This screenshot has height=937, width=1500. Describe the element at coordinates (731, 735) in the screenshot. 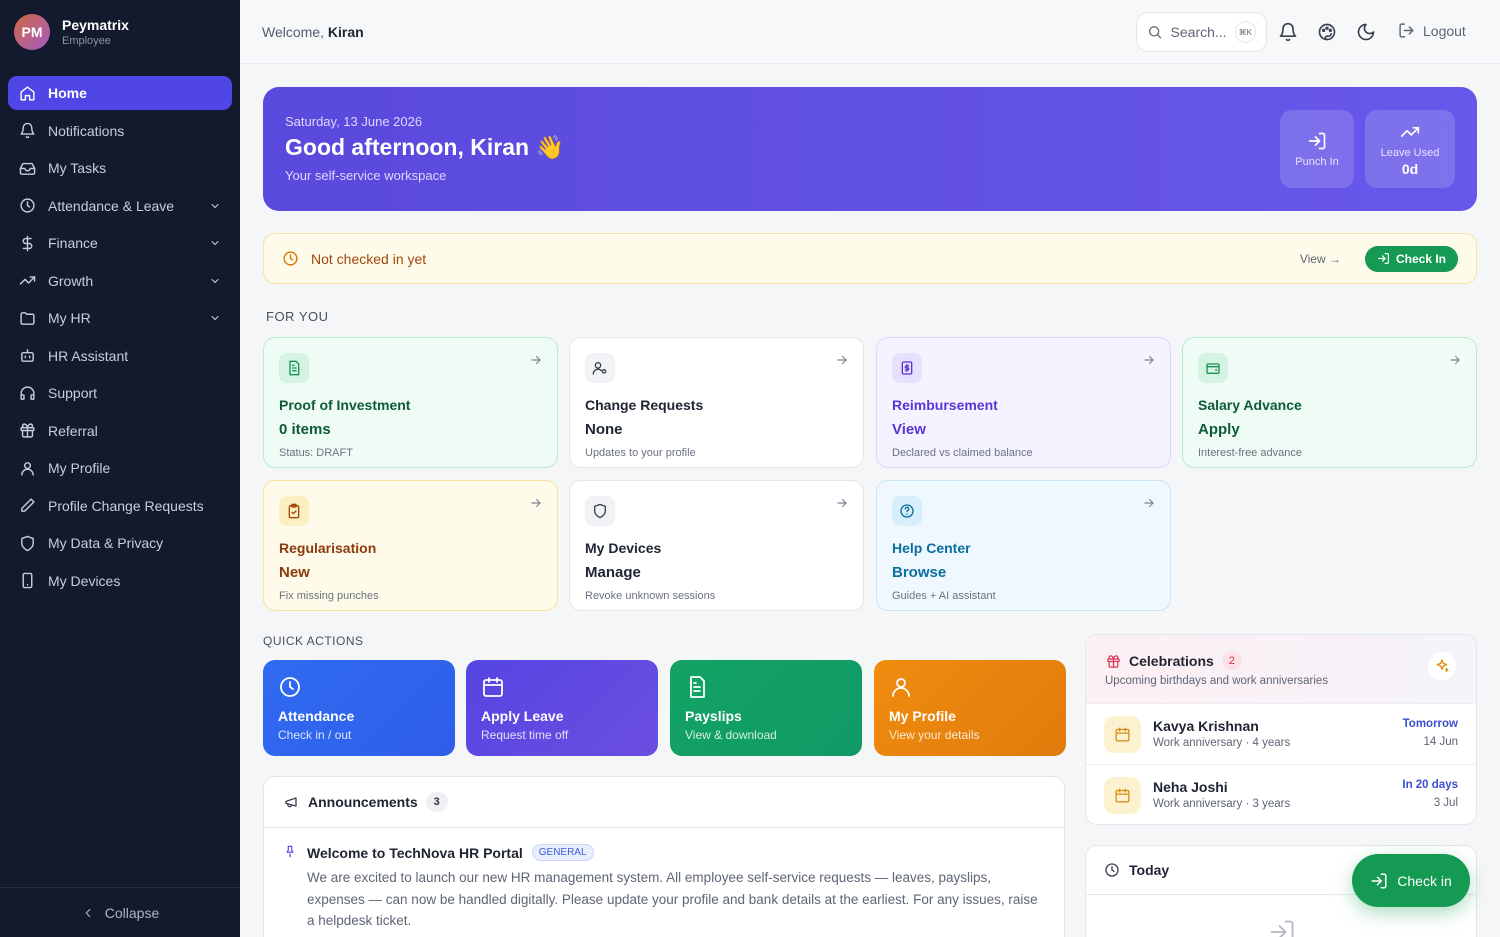

I see `quick-action-subtitle: View & download` at that location.